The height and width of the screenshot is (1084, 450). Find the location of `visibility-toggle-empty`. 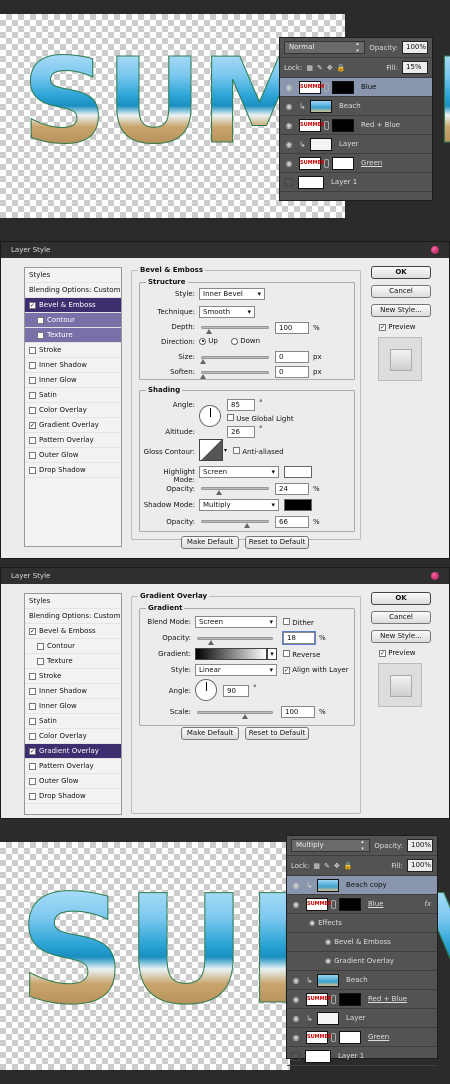

visibility-toggle-empty is located at coordinates (288, 182).